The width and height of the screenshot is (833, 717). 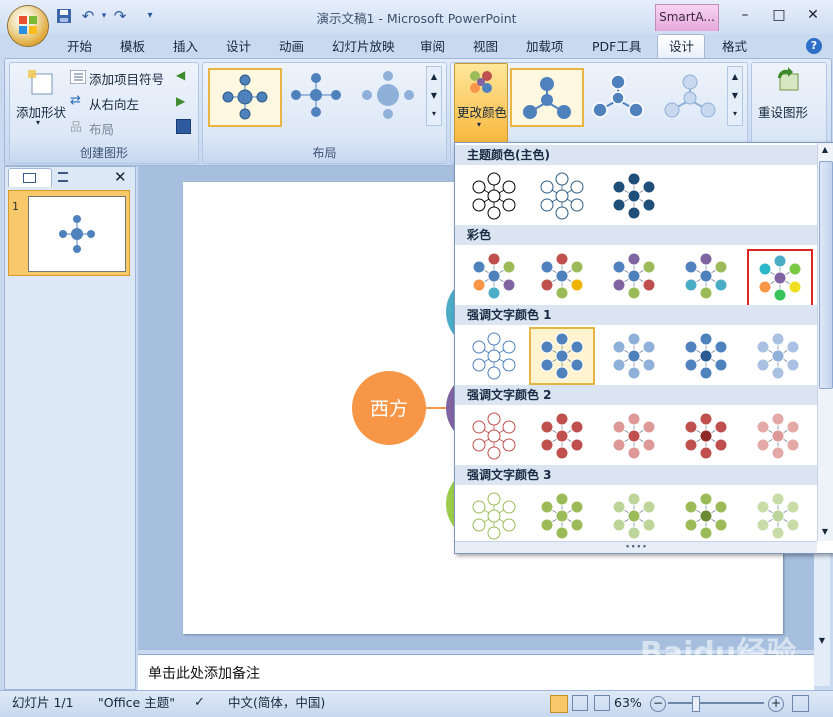 I want to click on tab-home: 开始, so click(x=79, y=47).